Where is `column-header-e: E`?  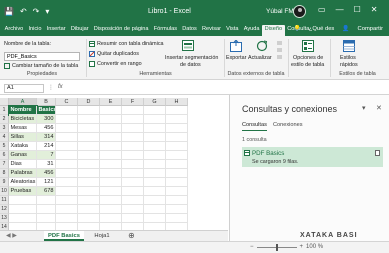 column-header-e: E is located at coordinates (111, 102).